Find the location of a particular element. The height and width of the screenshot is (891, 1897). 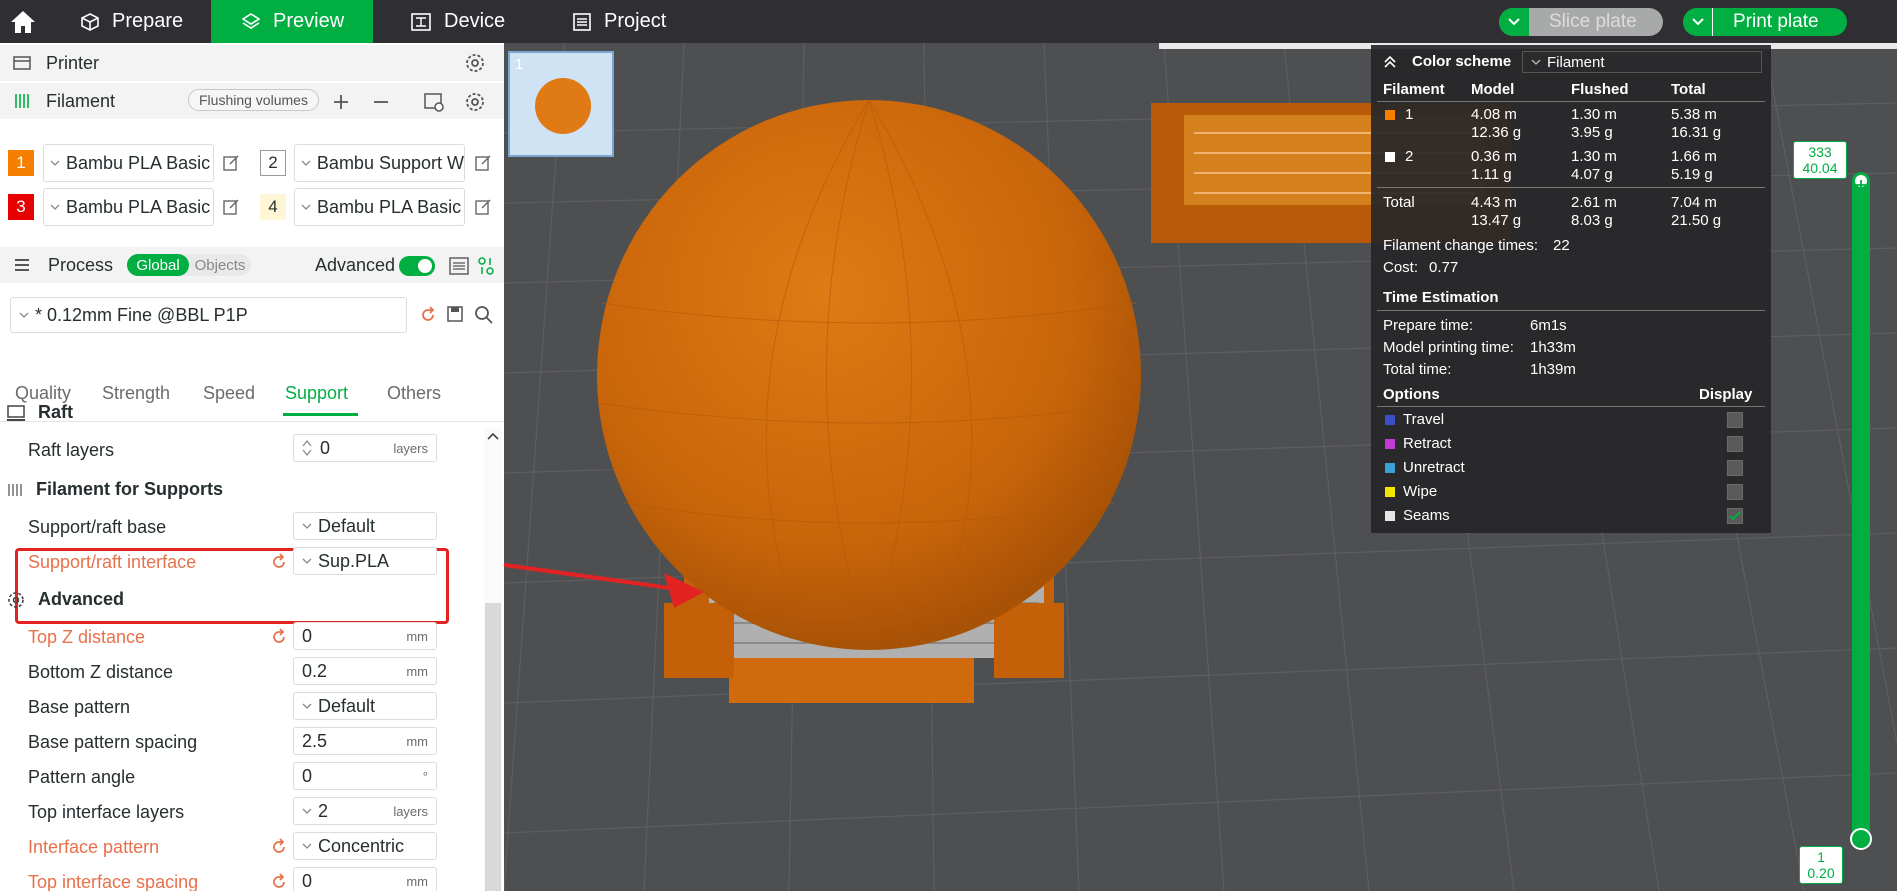

home-button is located at coordinates (23, 21).